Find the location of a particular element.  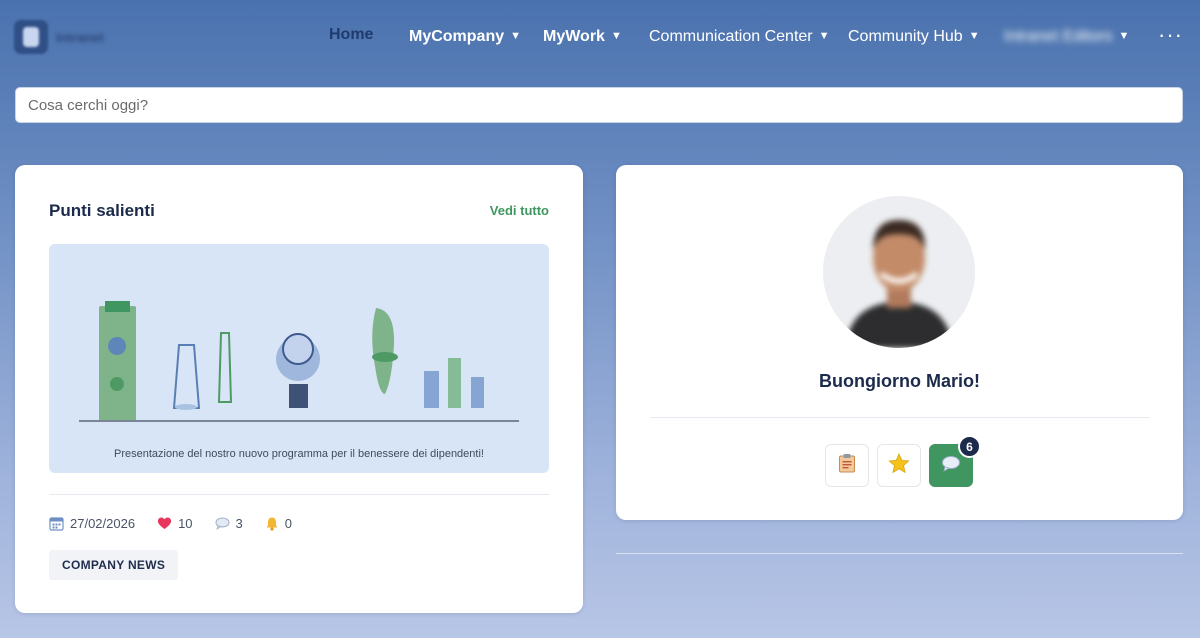

app-logo-text: Intranet is located at coordinates (80, 37).